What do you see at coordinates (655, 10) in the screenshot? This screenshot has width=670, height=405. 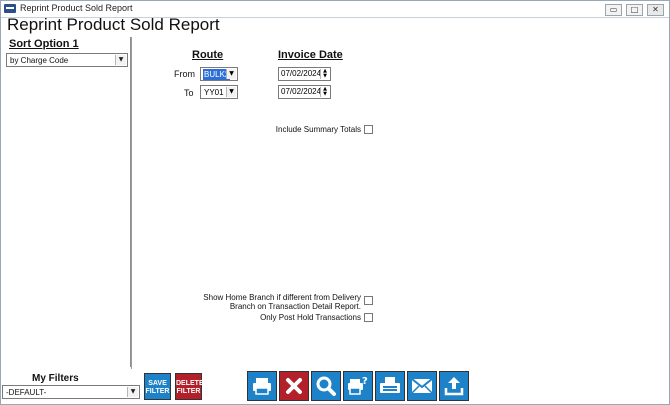 I see `close-window-button: ✕` at bounding box center [655, 10].